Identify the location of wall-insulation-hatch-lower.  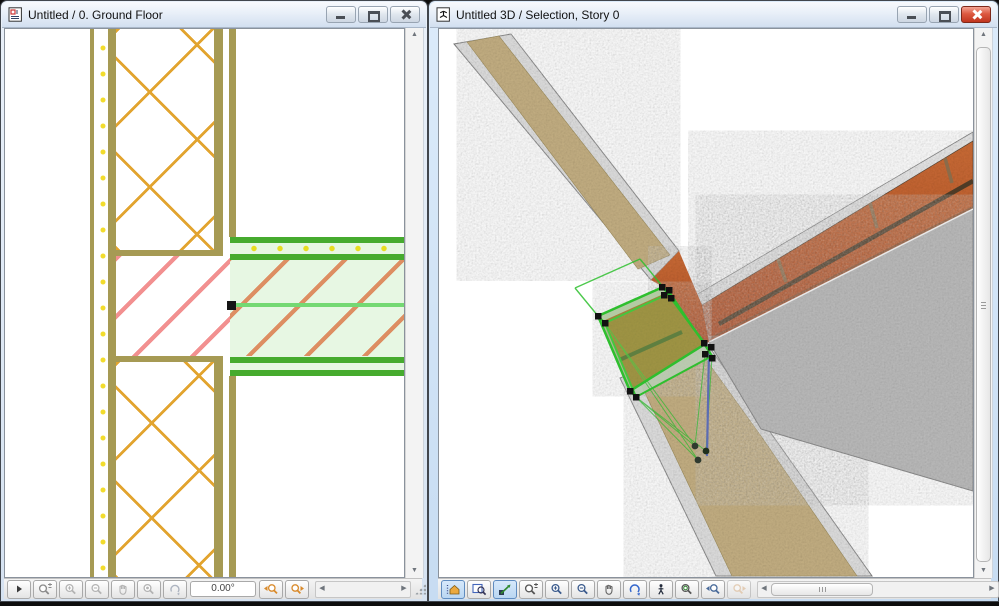
(165, 469).